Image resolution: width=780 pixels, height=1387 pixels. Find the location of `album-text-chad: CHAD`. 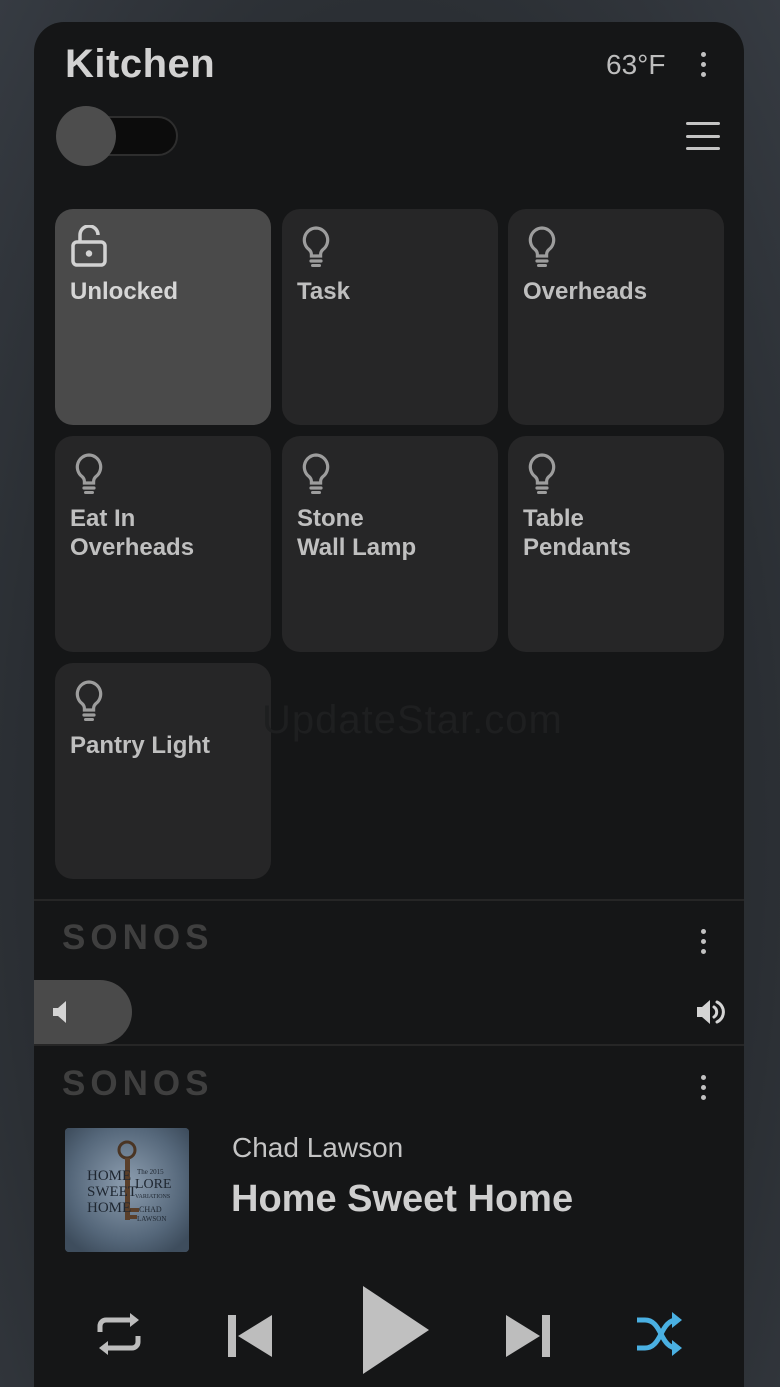

album-text-chad: CHAD is located at coordinates (150, 1209).